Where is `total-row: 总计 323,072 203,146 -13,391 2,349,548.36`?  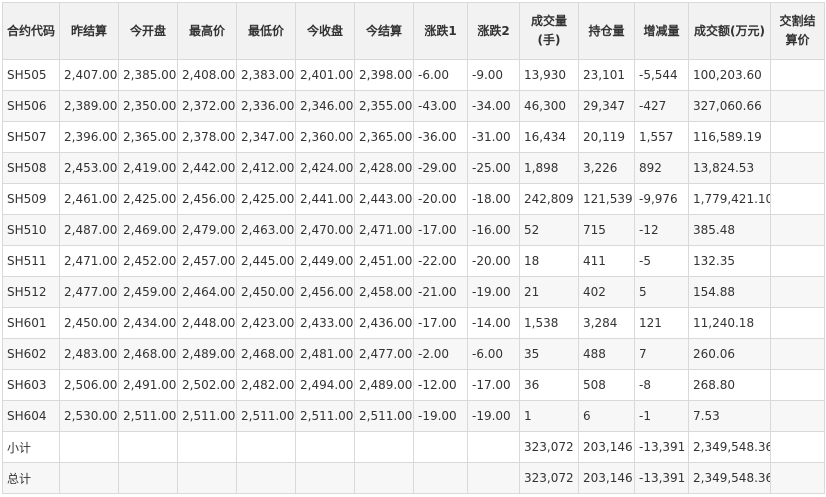
total-row: 总计 323,072 203,146 -13,391 2,349,548.36 is located at coordinates (413, 478).